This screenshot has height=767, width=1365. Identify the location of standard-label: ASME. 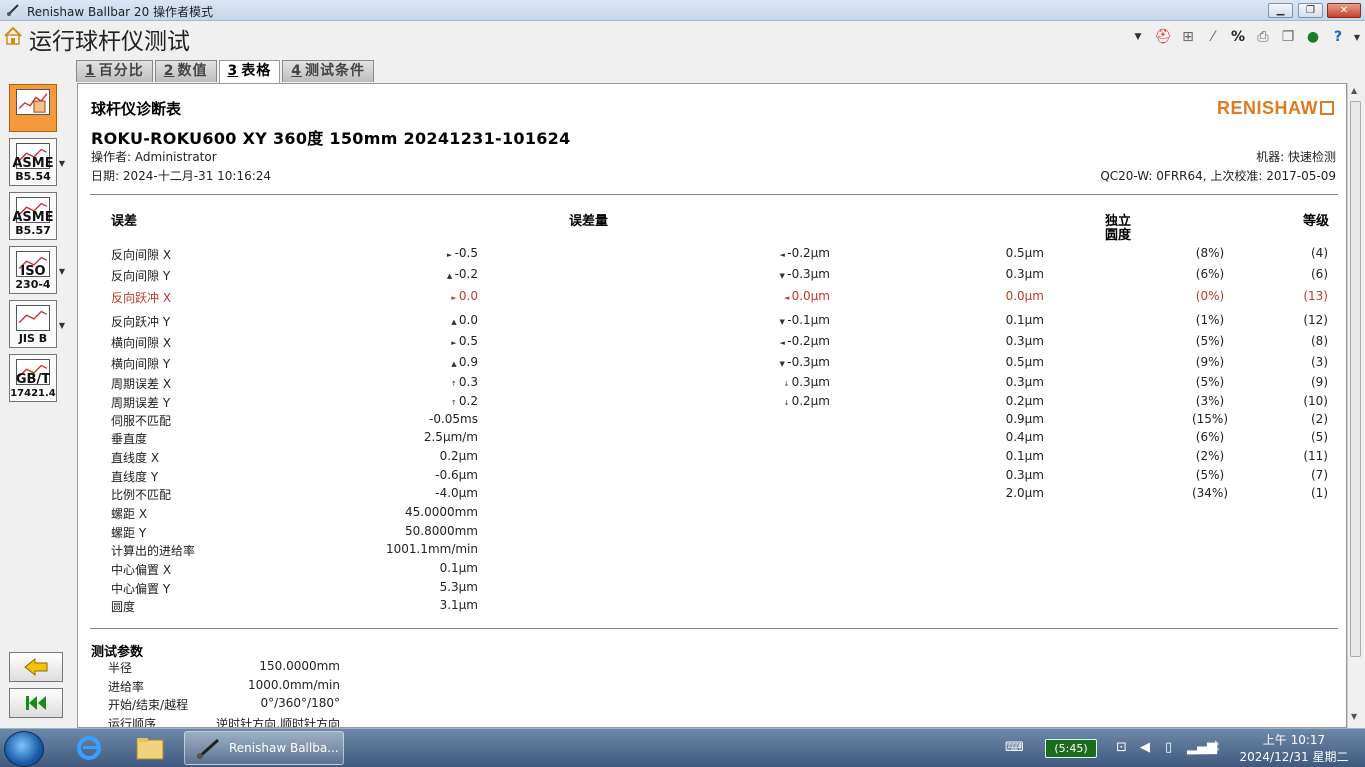
(33, 163).